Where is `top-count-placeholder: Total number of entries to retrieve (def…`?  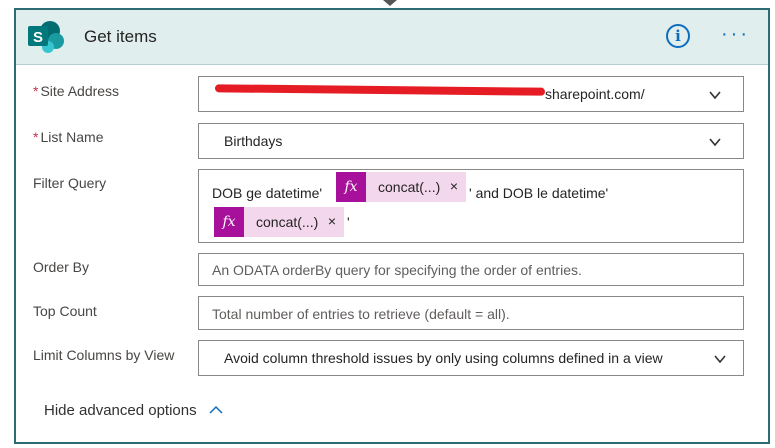
top-count-placeholder: Total number of entries to retrieve (def… is located at coordinates (361, 314).